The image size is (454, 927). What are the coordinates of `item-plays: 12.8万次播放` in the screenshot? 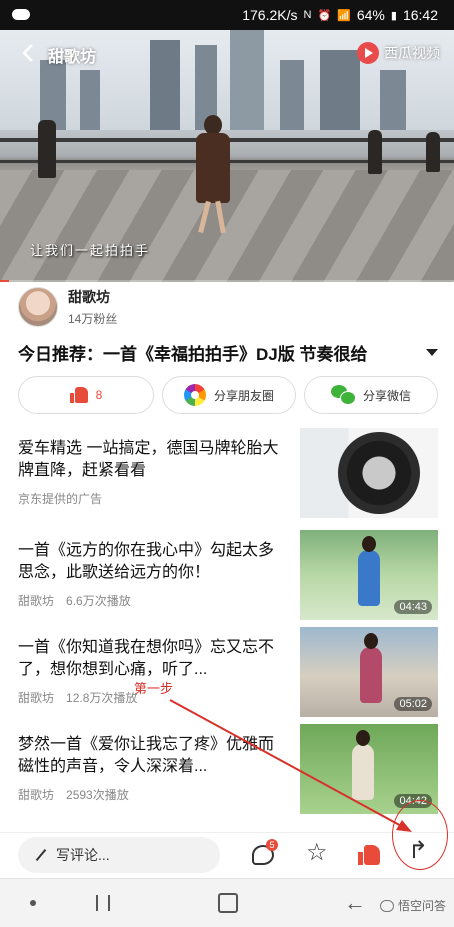 It's located at (102, 698).